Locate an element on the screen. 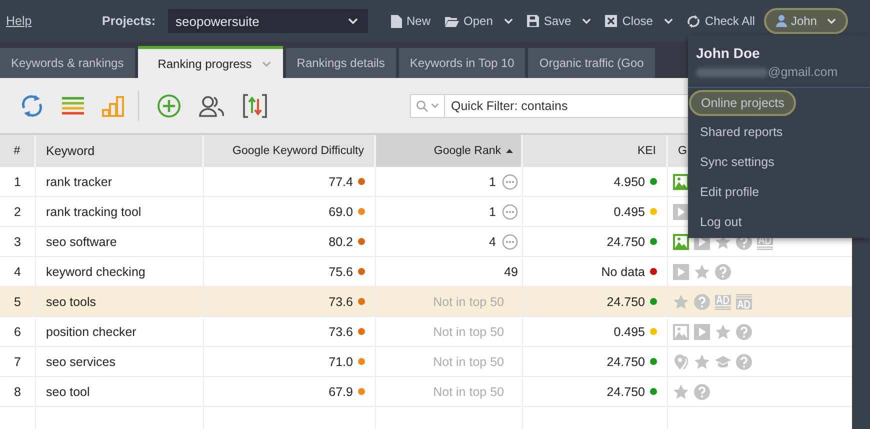 The image size is (870, 429). row-number: 8 is located at coordinates (17, 391).